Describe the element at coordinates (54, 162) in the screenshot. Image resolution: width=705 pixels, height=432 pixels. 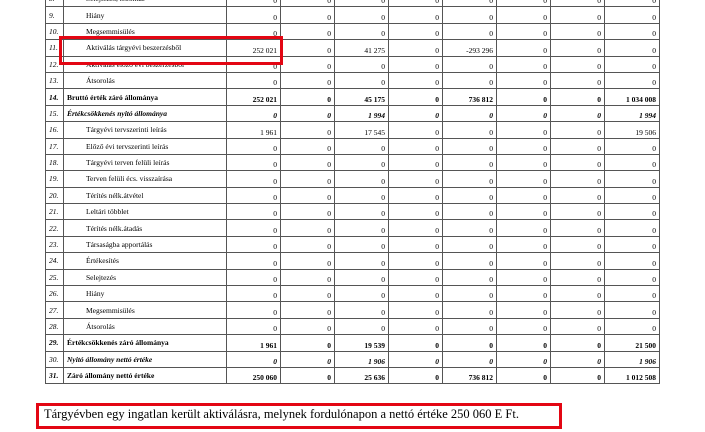
I see `row-number: 18.` at that location.